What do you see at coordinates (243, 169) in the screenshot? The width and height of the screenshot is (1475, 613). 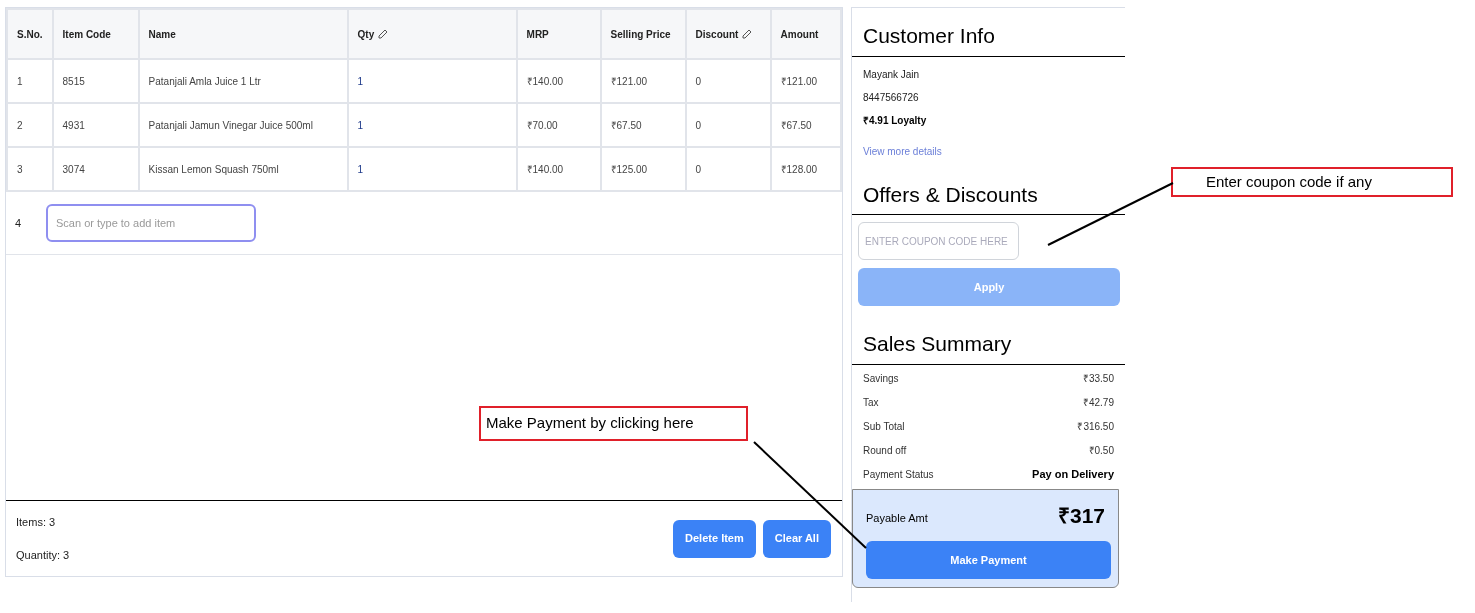 I see `table-cell: Kissan Lemon Squash 750ml` at bounding box center [243, 169].